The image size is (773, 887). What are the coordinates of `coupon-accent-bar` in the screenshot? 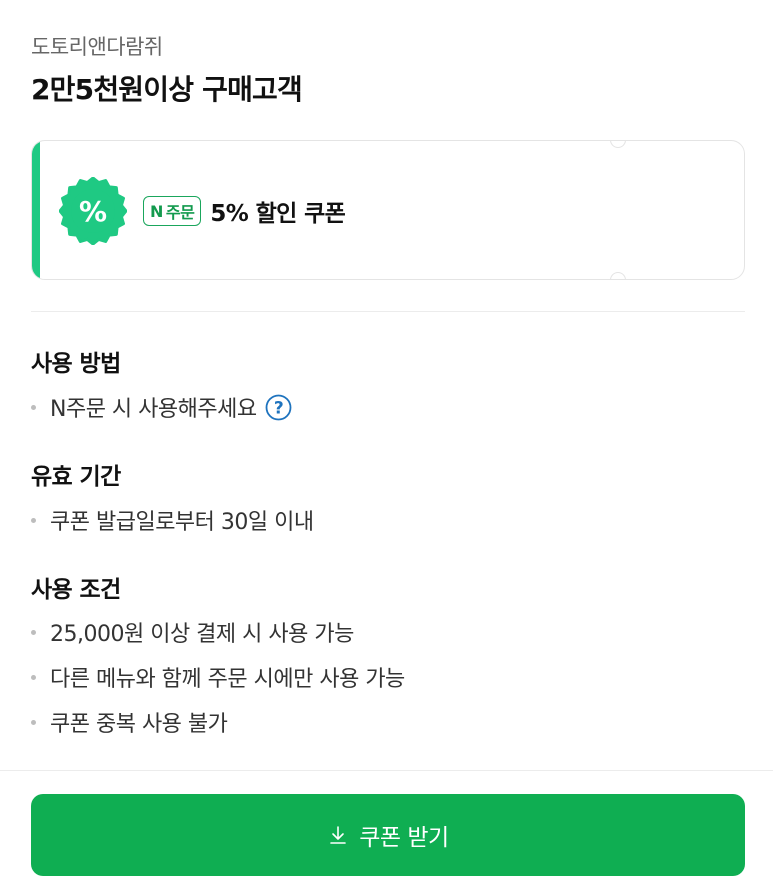 It's located at (36, 210).